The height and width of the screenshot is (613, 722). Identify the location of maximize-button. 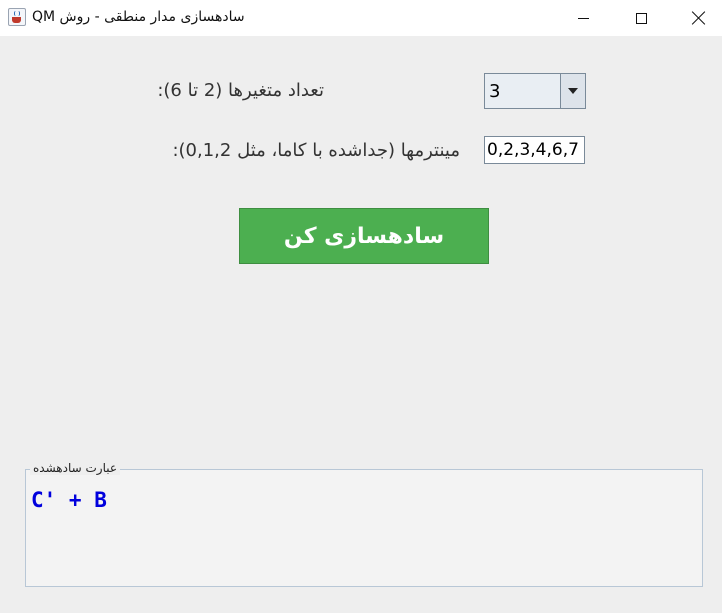
(641, 18).